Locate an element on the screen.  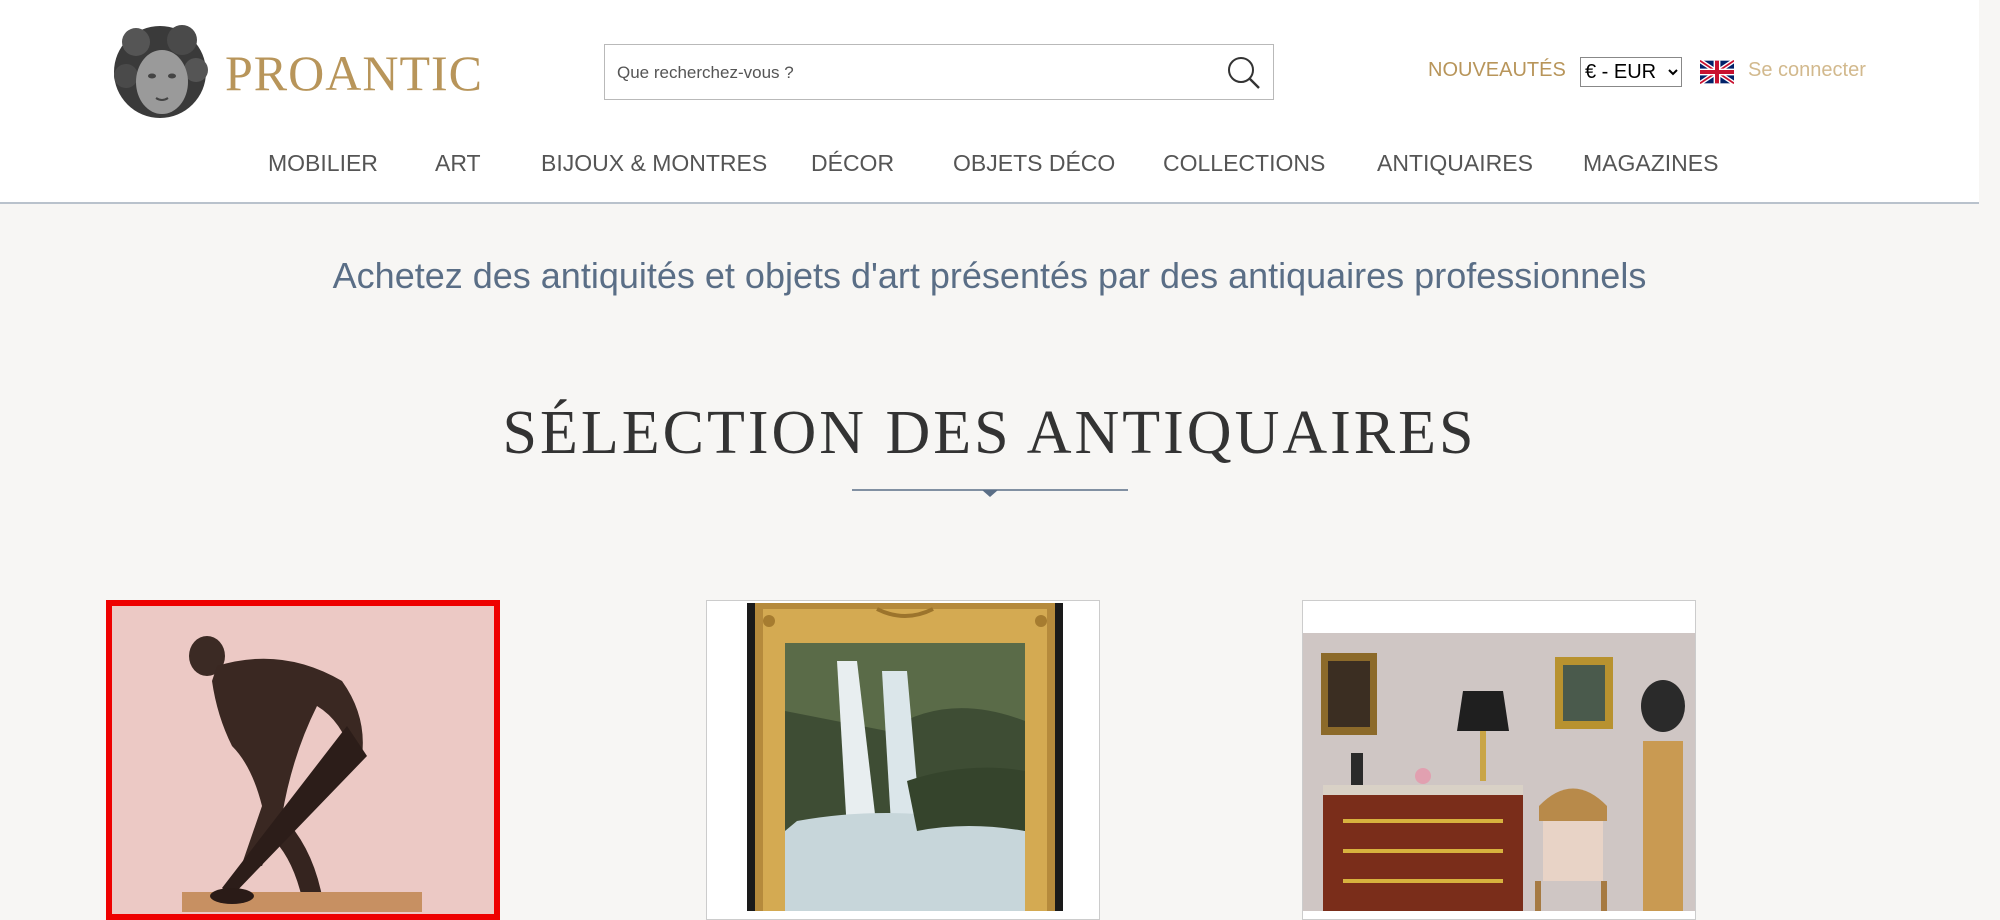
product-card-waterfall-painting is located at coordinates (903, 760).